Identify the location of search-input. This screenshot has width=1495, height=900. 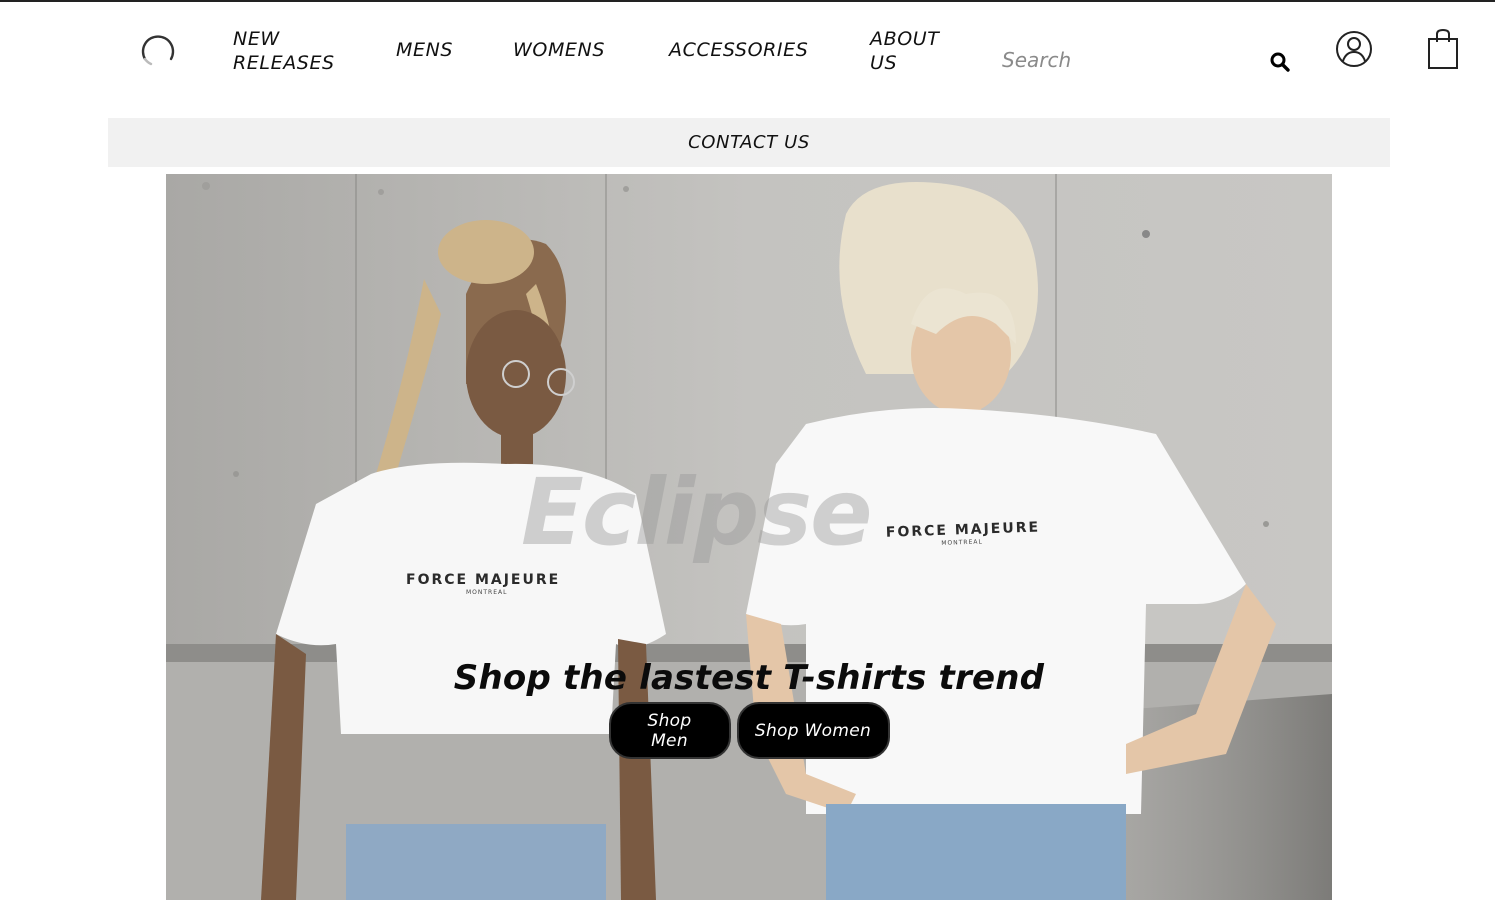
(1125, 60).